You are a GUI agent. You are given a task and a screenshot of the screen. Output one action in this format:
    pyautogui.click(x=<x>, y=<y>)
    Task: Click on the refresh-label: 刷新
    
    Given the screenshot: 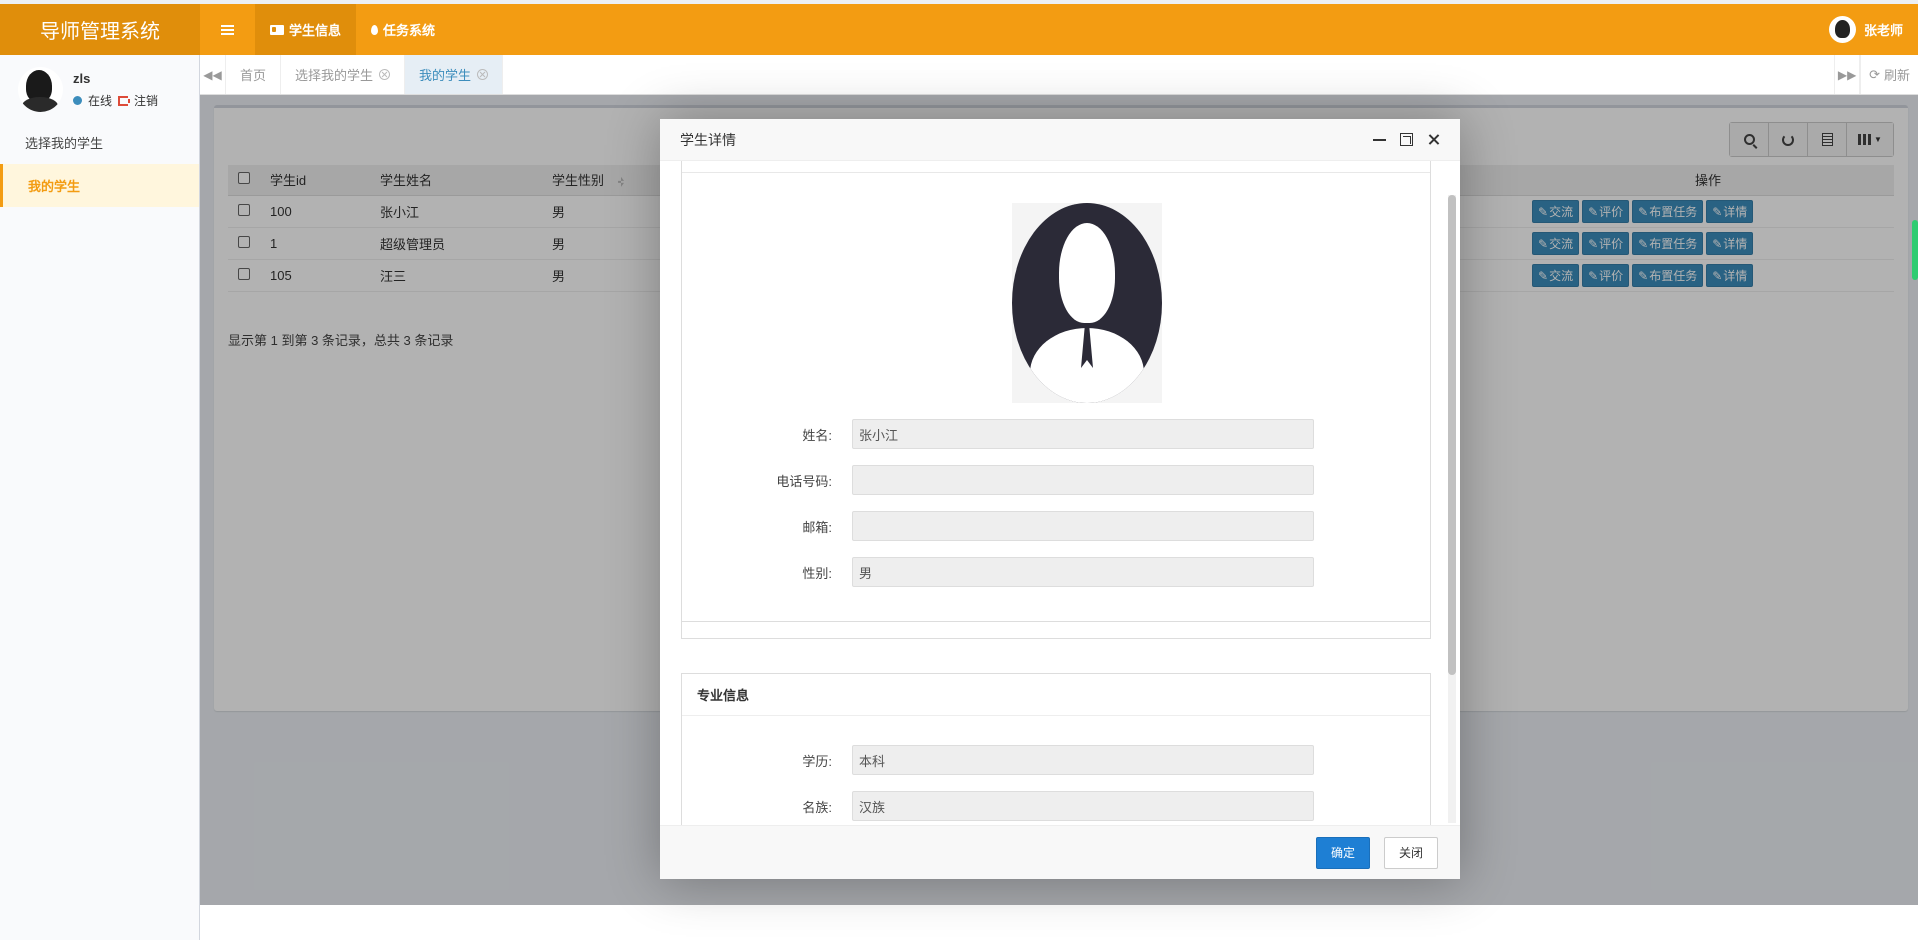 What is the action you would take?
    pyautogui.click(x=1896, y=75)
    